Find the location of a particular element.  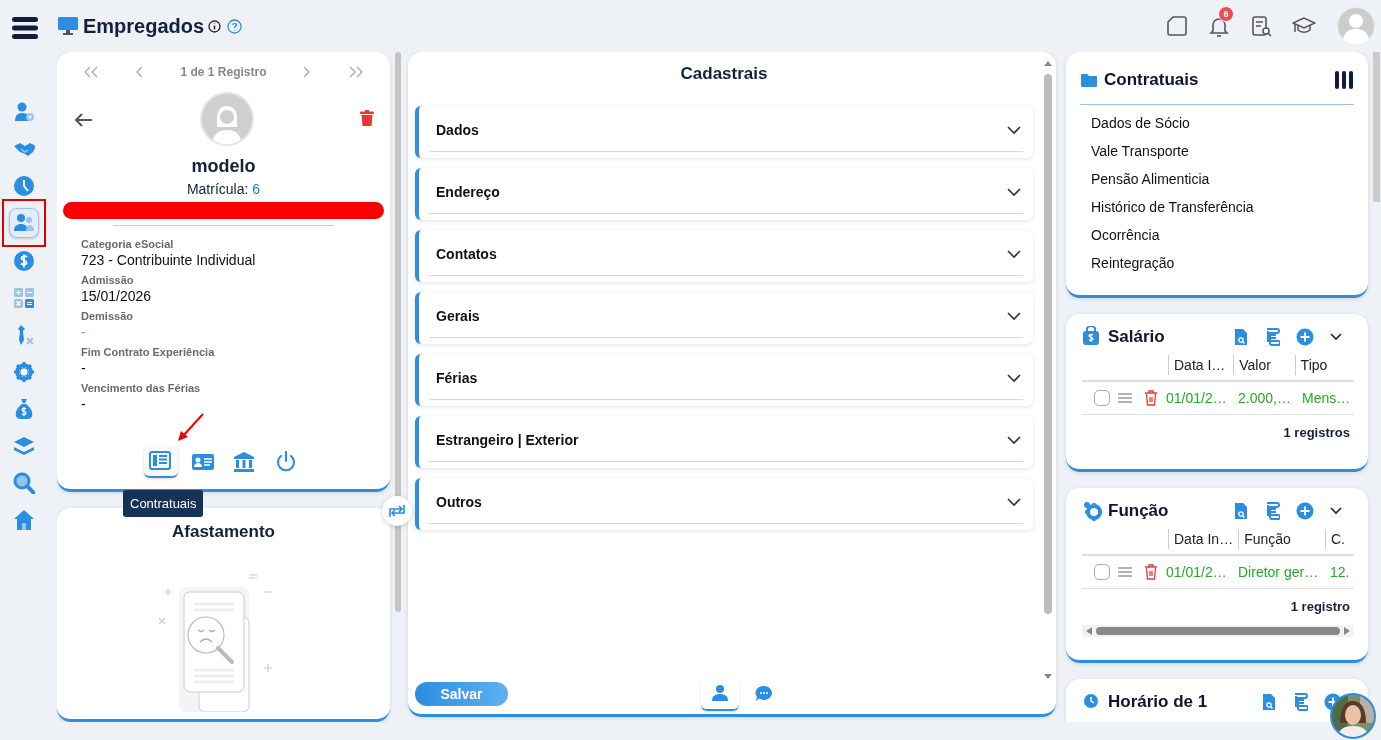

id-card-icon is located at coordinates (202, 462).